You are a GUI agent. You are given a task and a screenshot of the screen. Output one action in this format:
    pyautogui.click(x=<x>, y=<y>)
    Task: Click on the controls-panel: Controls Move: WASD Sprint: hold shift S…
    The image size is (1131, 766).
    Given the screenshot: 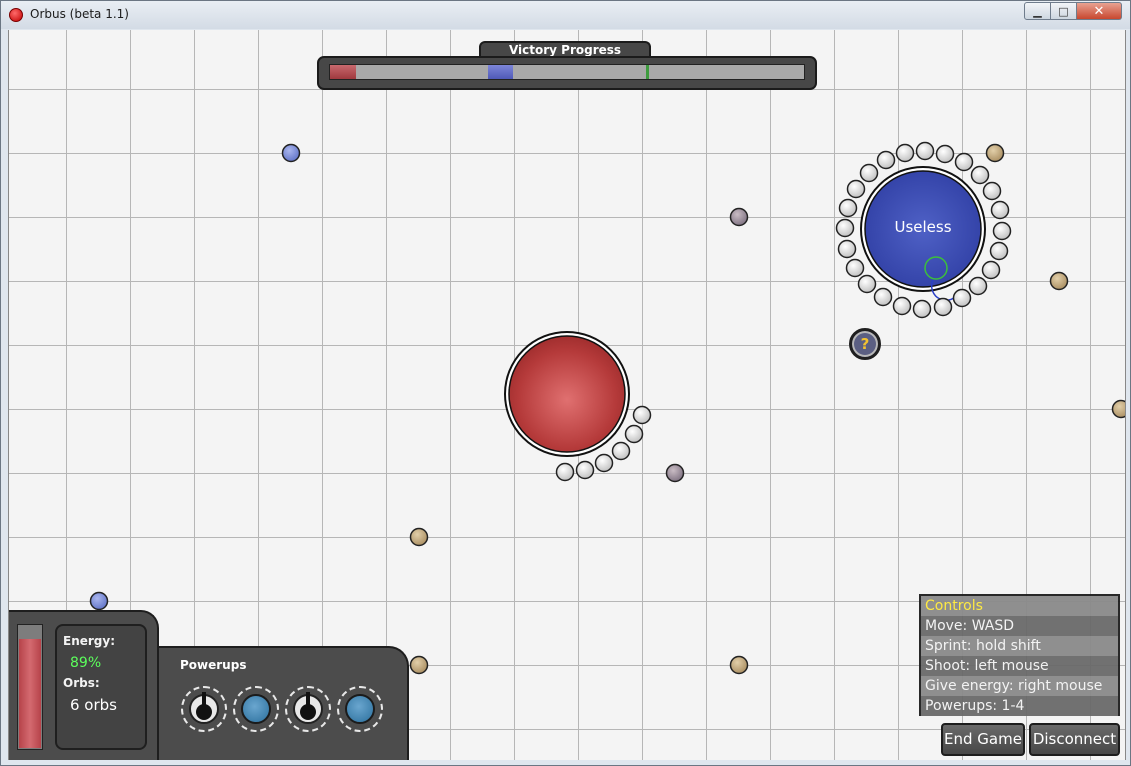 What is the action you would take?
    pyautogui.click(x=1019, y=655)
    